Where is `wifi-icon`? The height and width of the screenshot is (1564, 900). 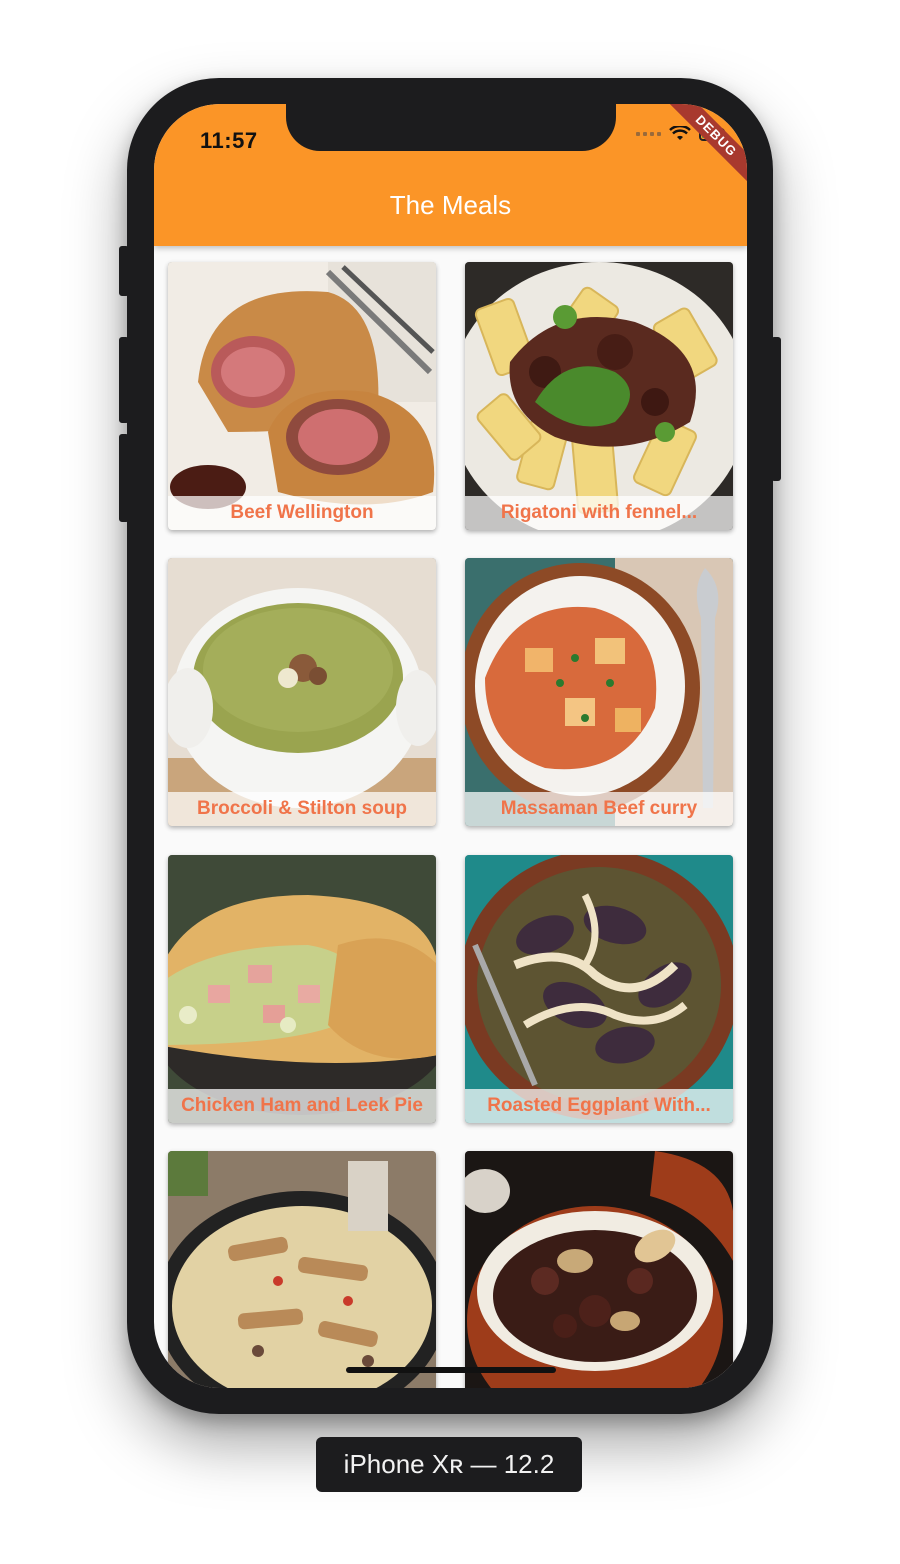
wifi-icon is located at coordinates (680, 133).